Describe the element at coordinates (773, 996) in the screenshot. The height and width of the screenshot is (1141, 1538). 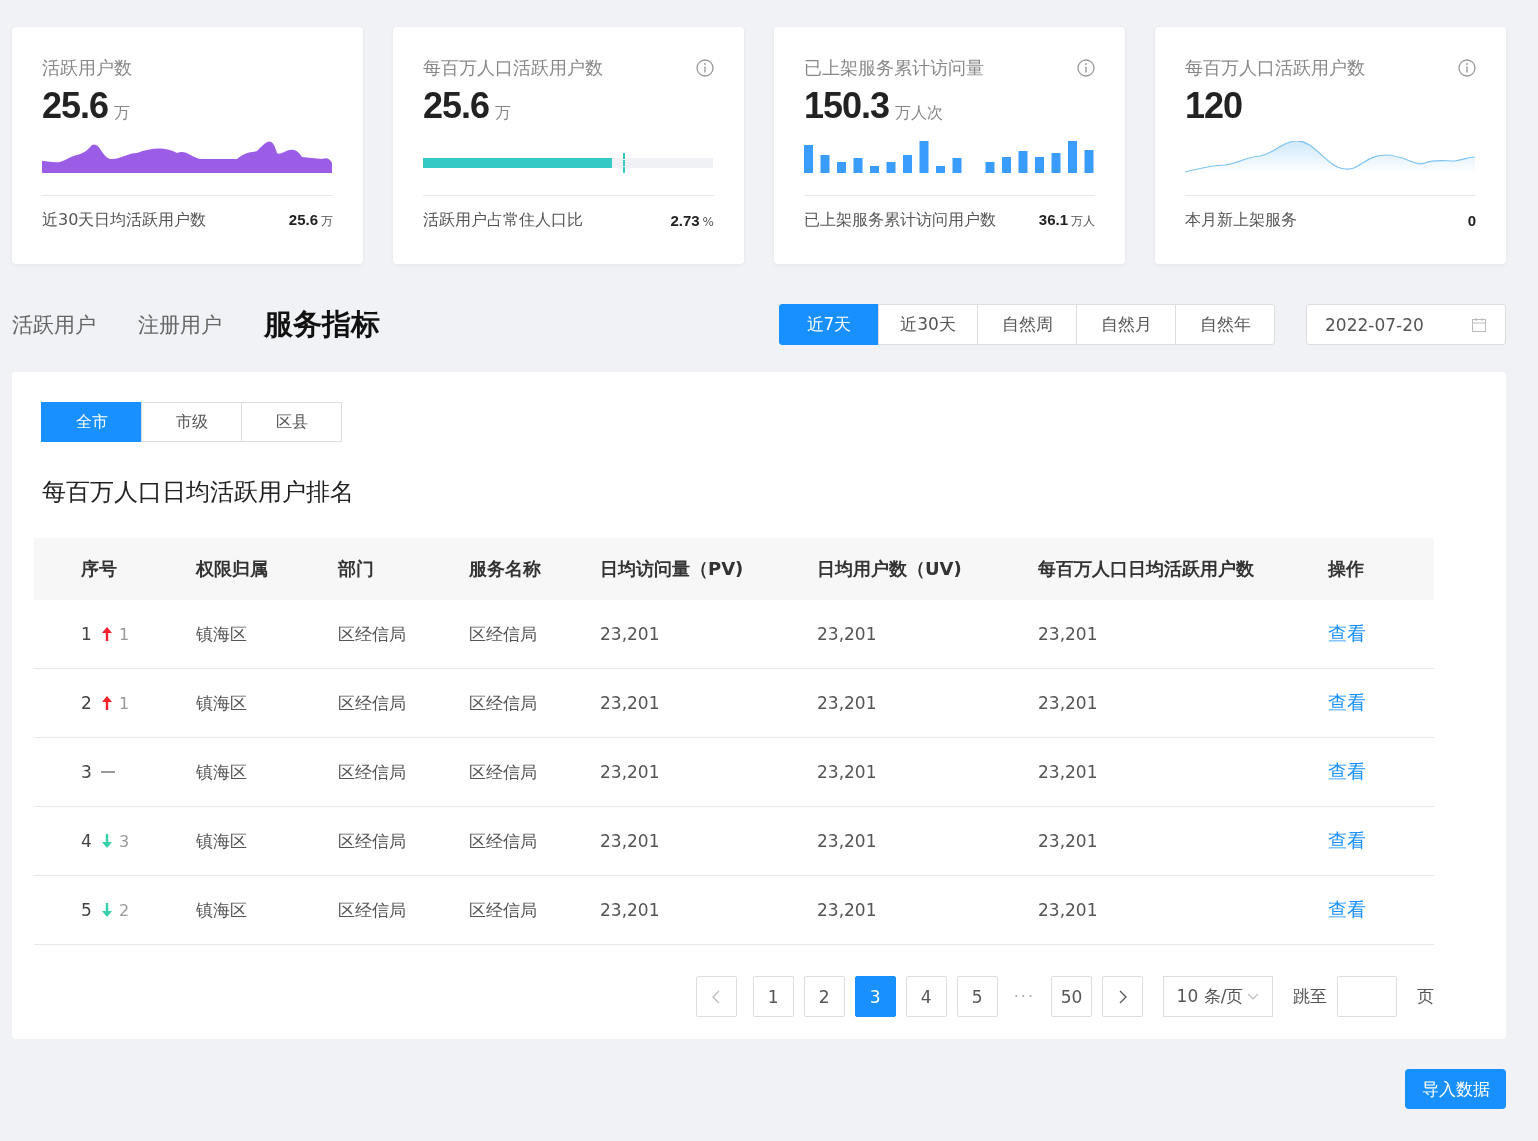
I see `page-button: 1` at that location.